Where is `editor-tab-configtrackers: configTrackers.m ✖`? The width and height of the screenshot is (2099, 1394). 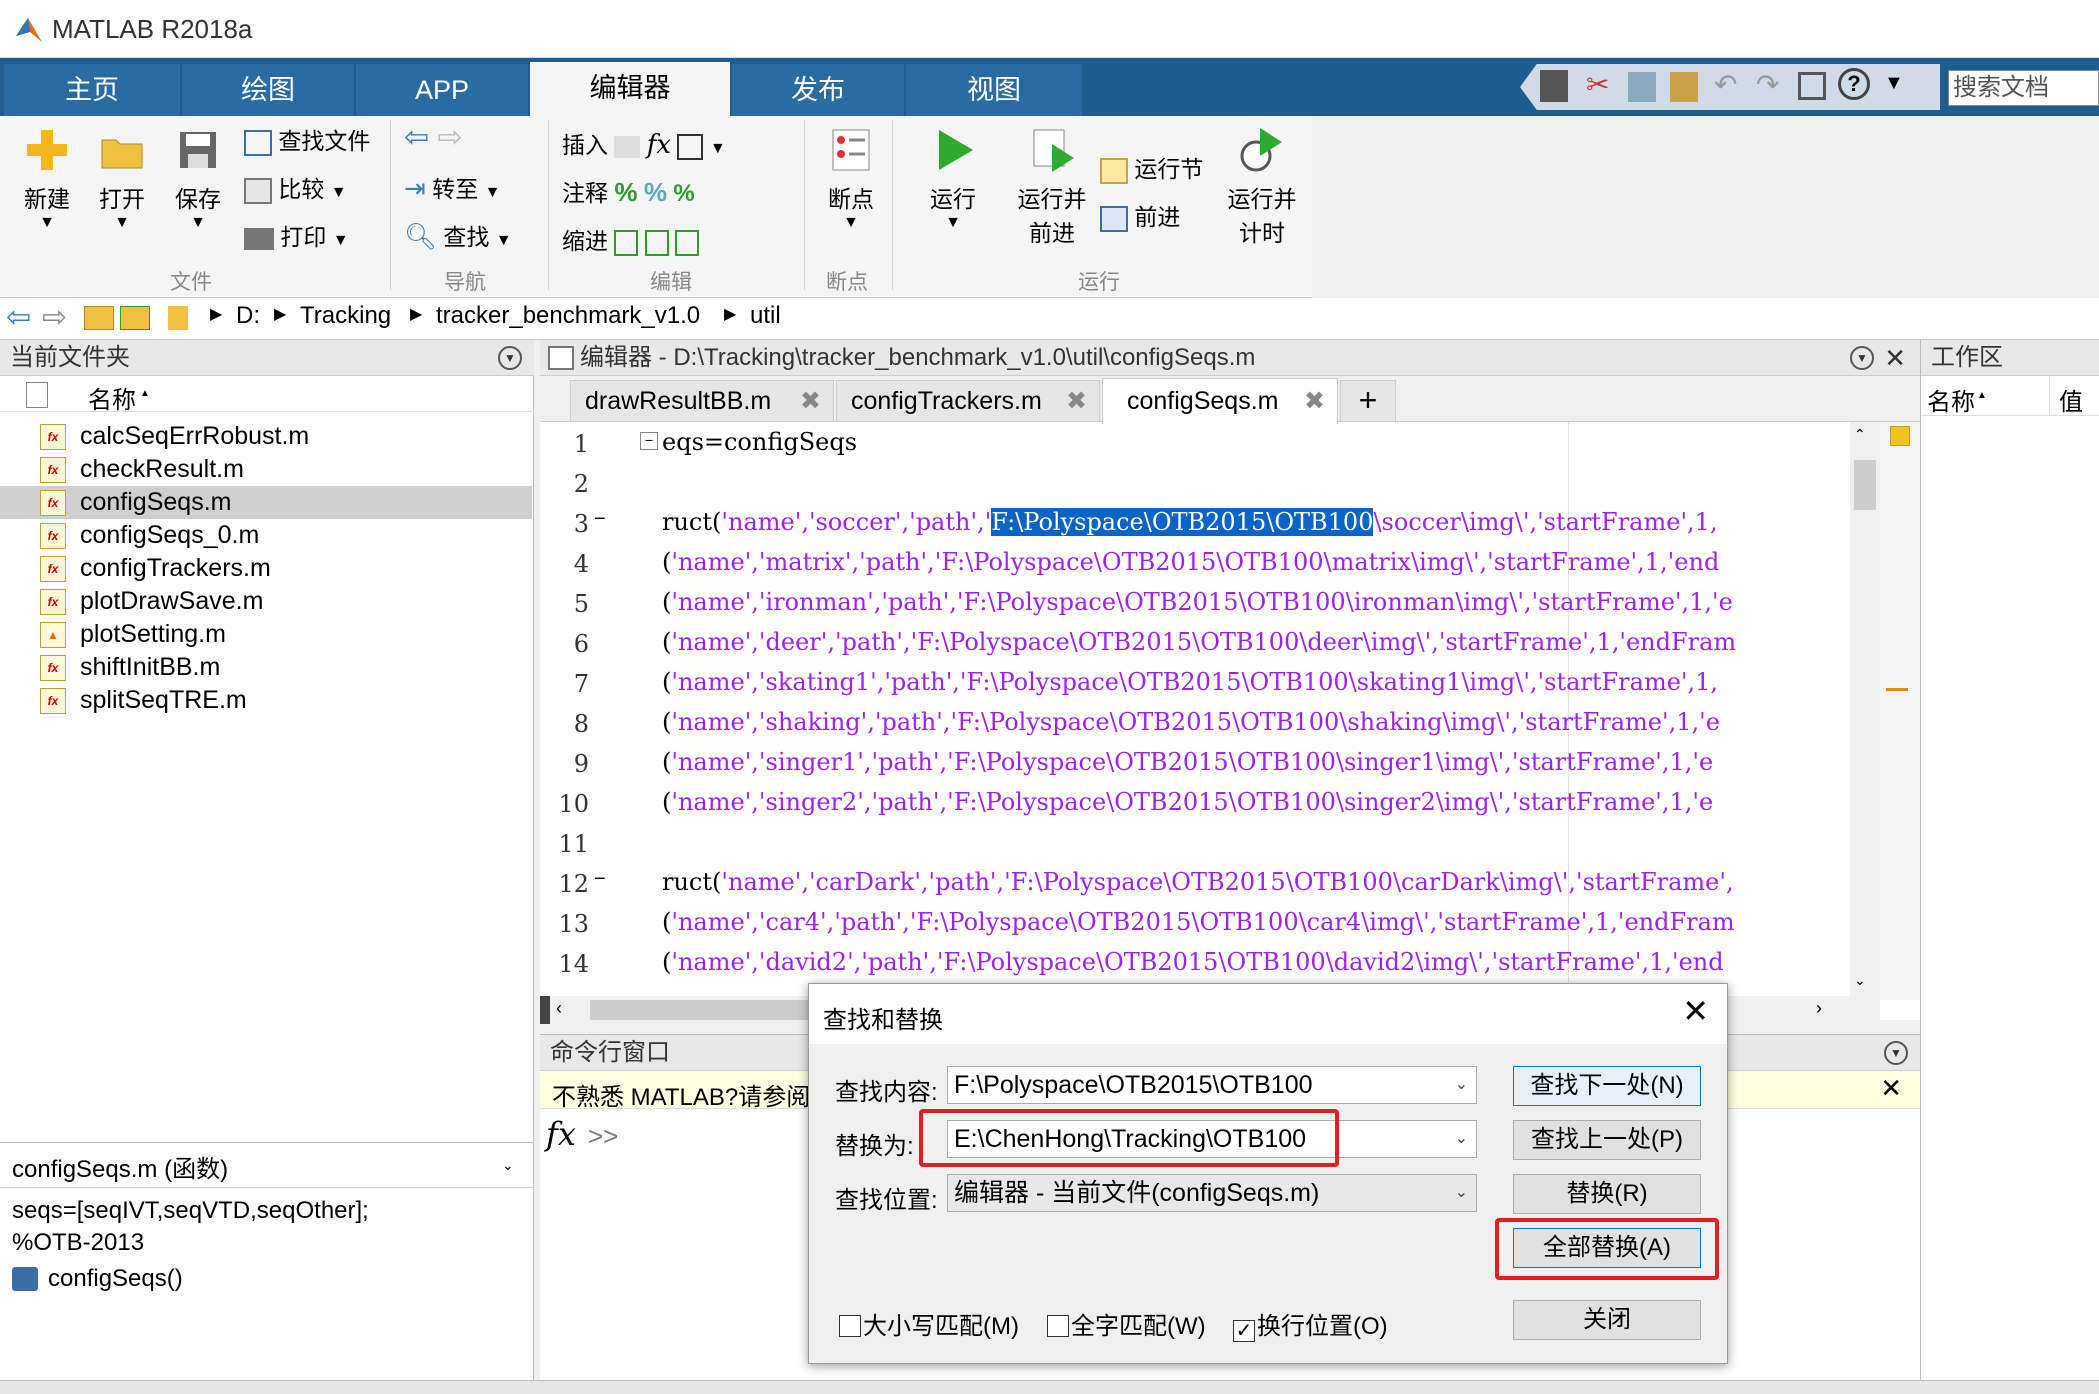 editor-tab-configtrackers: configTrackers.m ✖ is located at coordinates (968, 401).